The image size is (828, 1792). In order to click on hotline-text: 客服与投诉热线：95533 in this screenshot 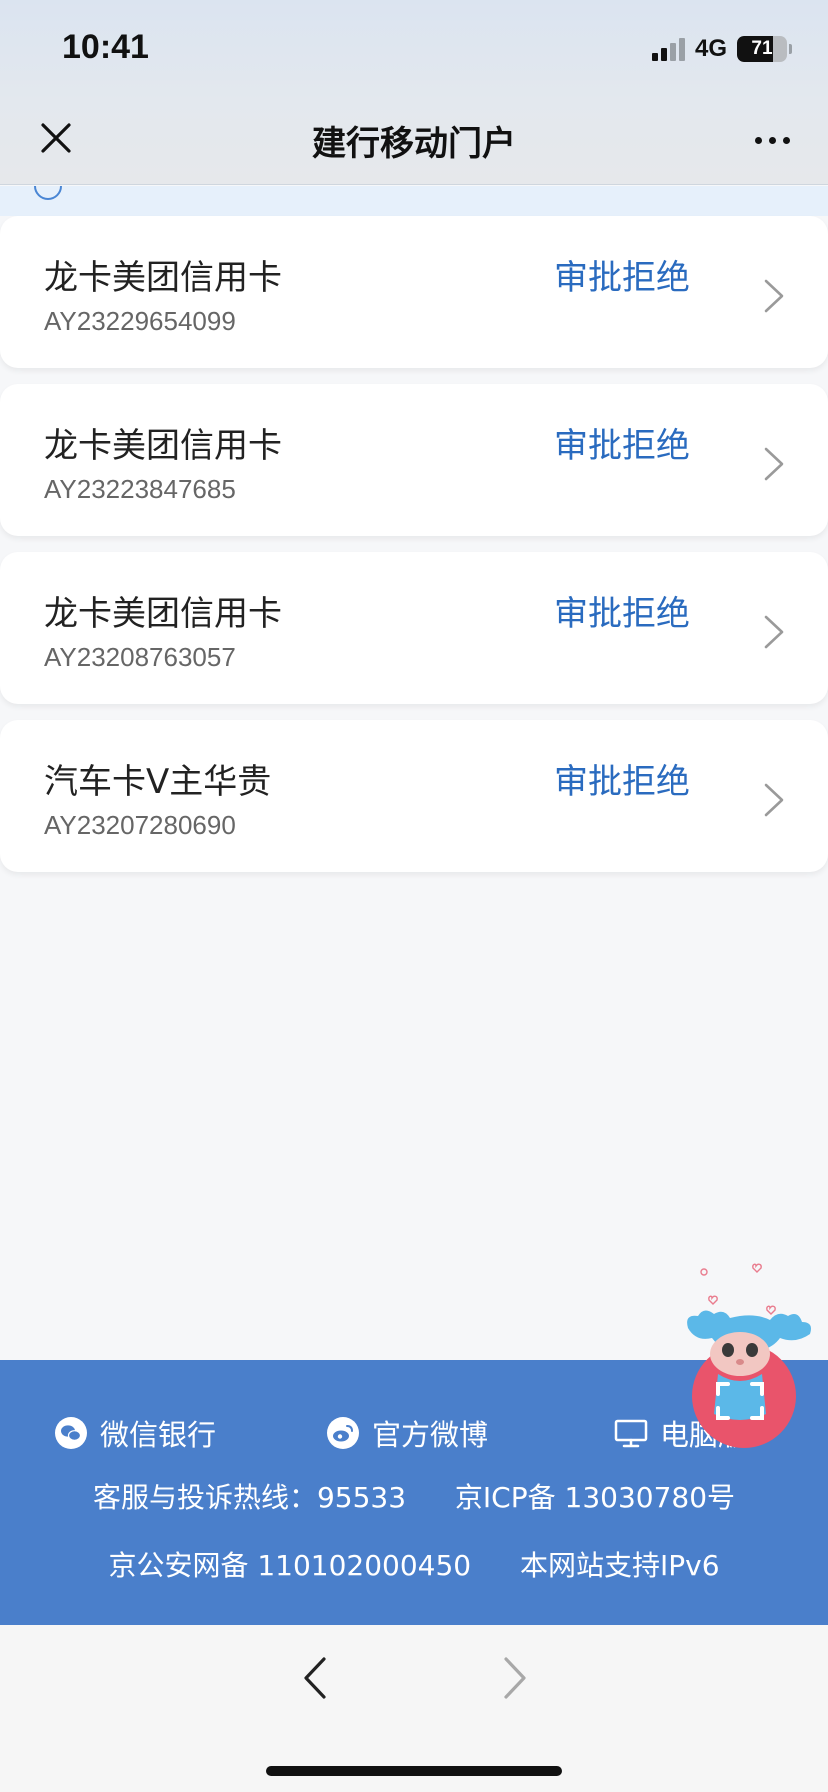, I will do `click(249, 1497)`.